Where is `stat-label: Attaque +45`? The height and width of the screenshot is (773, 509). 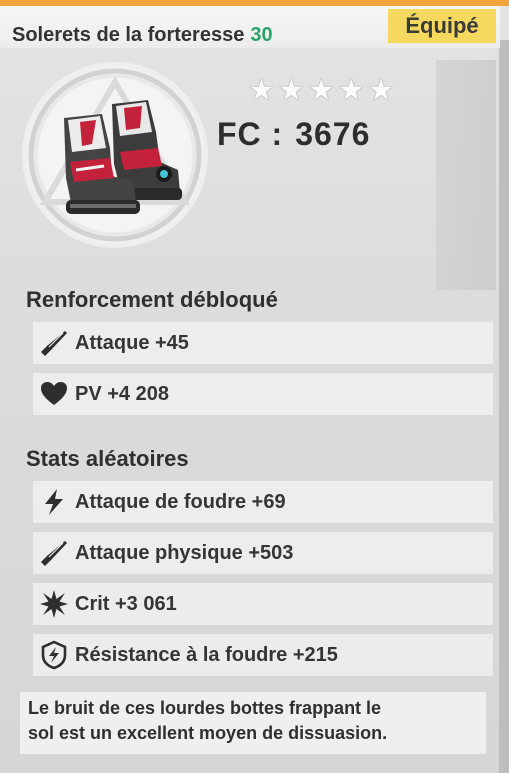
stat-label: Attaque +45 is located at coordinates (132, 342).